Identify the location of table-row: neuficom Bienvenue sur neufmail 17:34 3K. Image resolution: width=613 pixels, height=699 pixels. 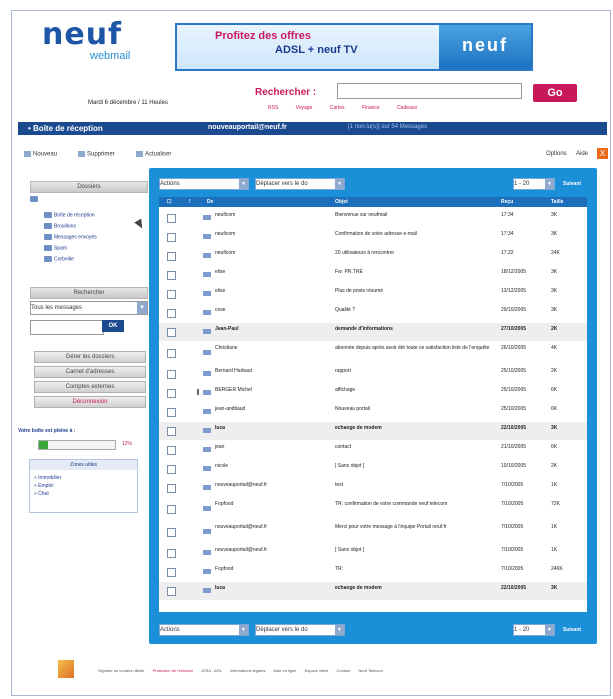
(373, 218).